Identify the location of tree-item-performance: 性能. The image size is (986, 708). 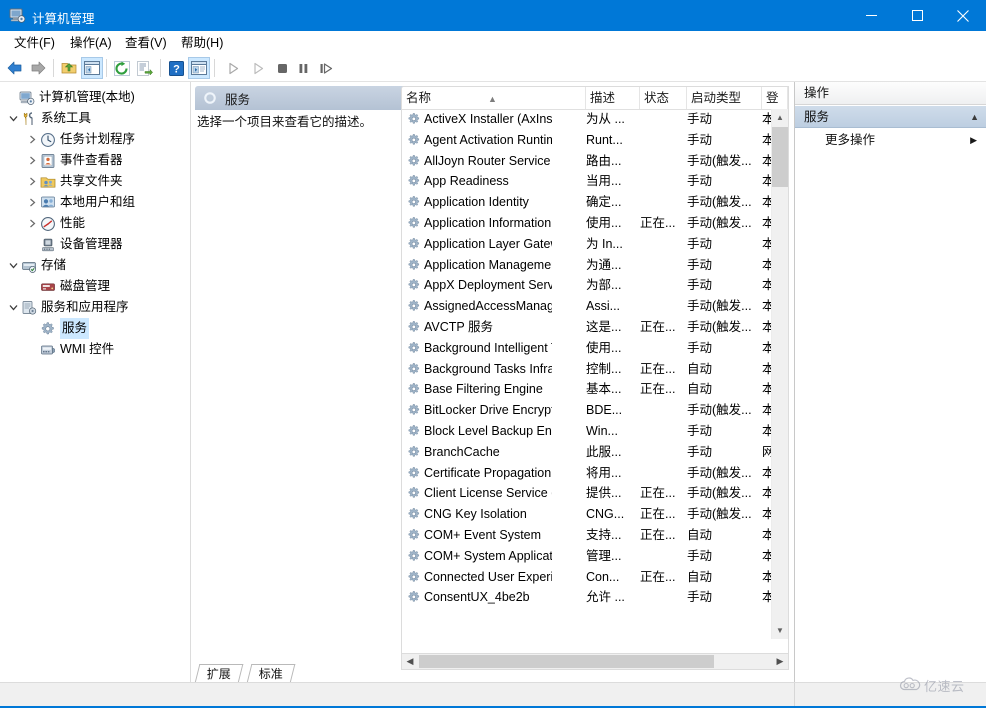
(55, 223).